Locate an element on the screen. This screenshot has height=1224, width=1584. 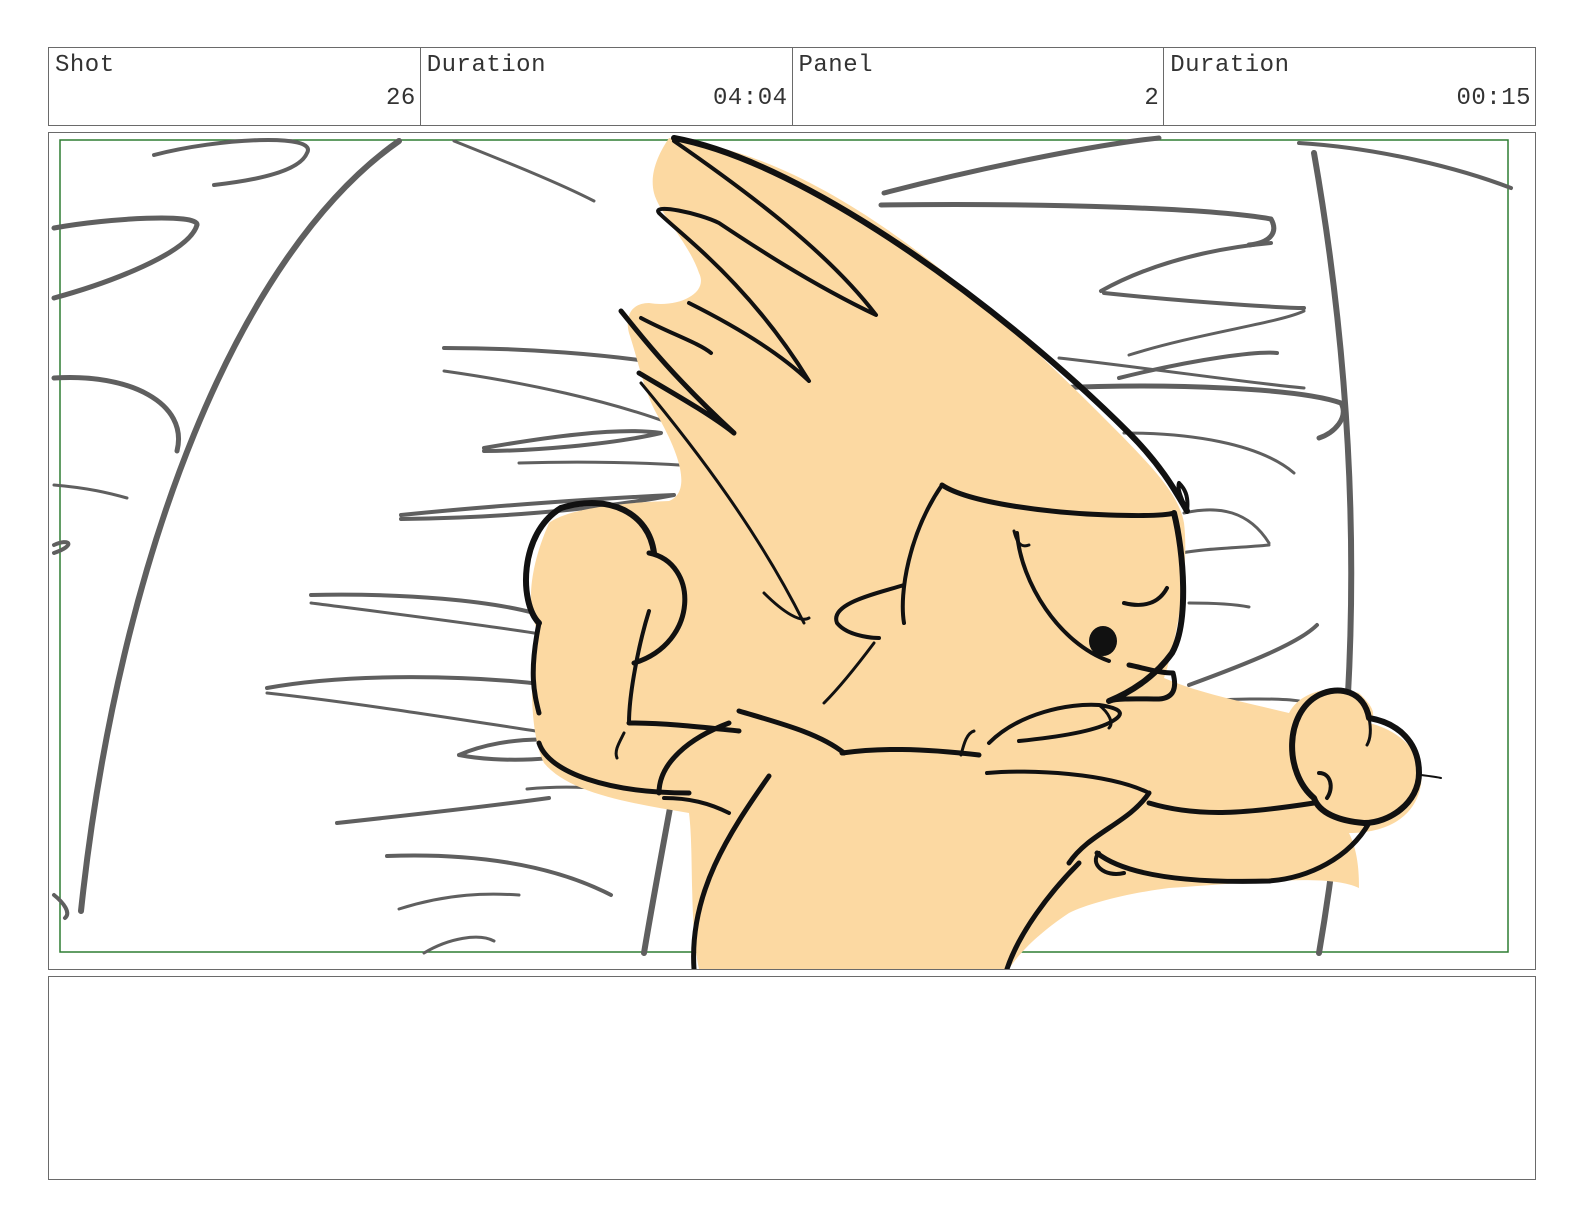
shot-duration-value: 04:04 is located at coordinates (750, 98).